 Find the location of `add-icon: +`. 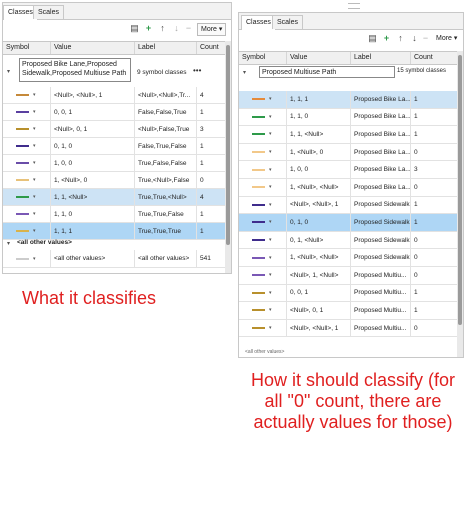

add-icon: + is located at coordinates (148, 28).